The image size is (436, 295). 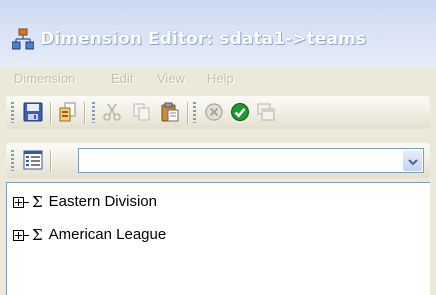 I want to click on tree-node-label: Eastern Division, so click(x=103, y=202).